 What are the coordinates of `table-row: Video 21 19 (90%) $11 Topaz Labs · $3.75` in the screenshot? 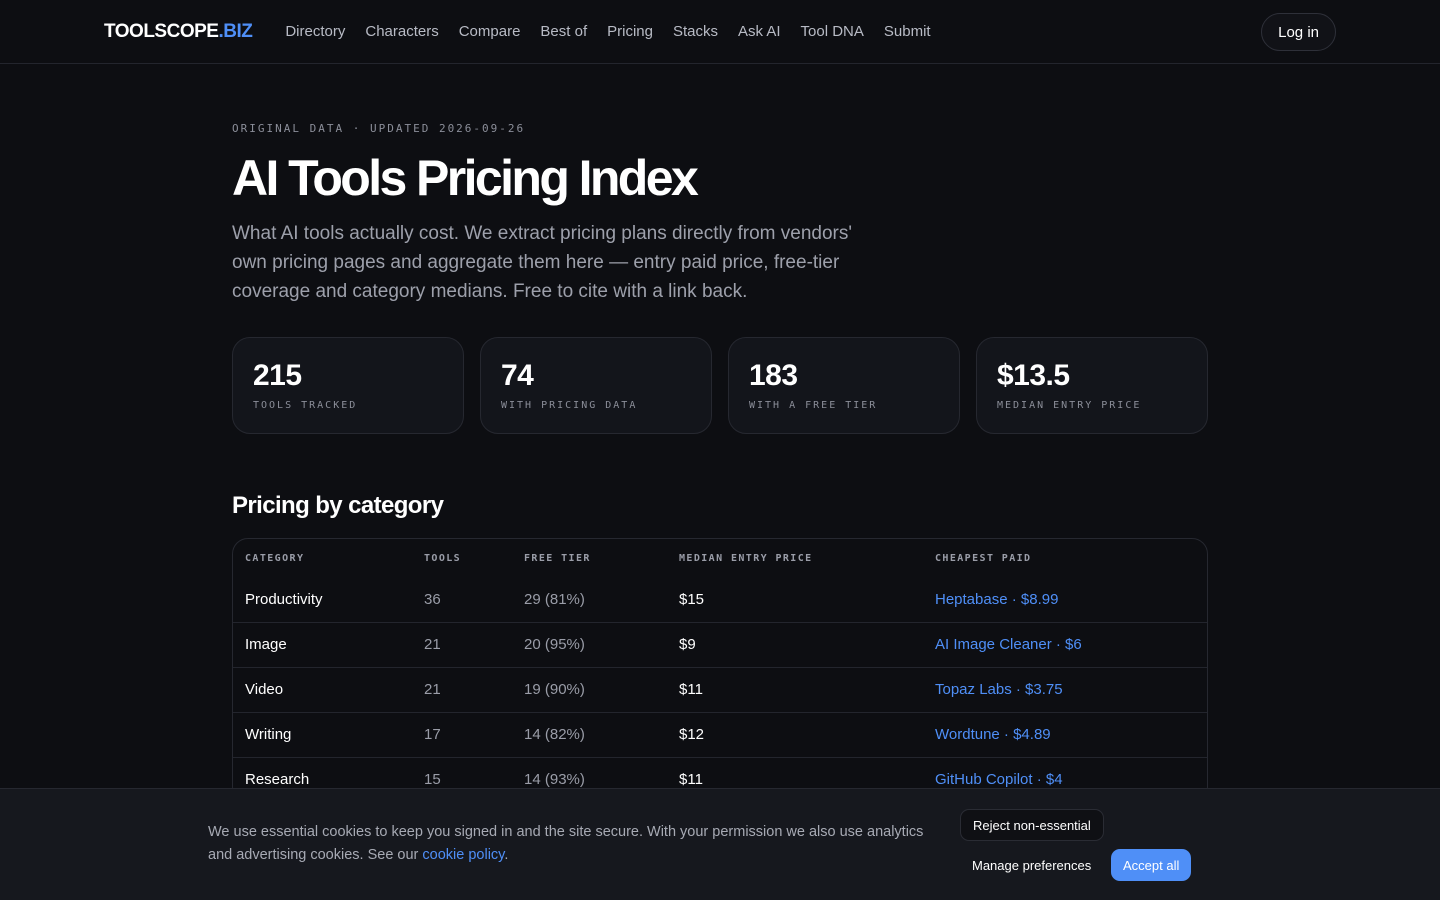 It's located at (720, 689).